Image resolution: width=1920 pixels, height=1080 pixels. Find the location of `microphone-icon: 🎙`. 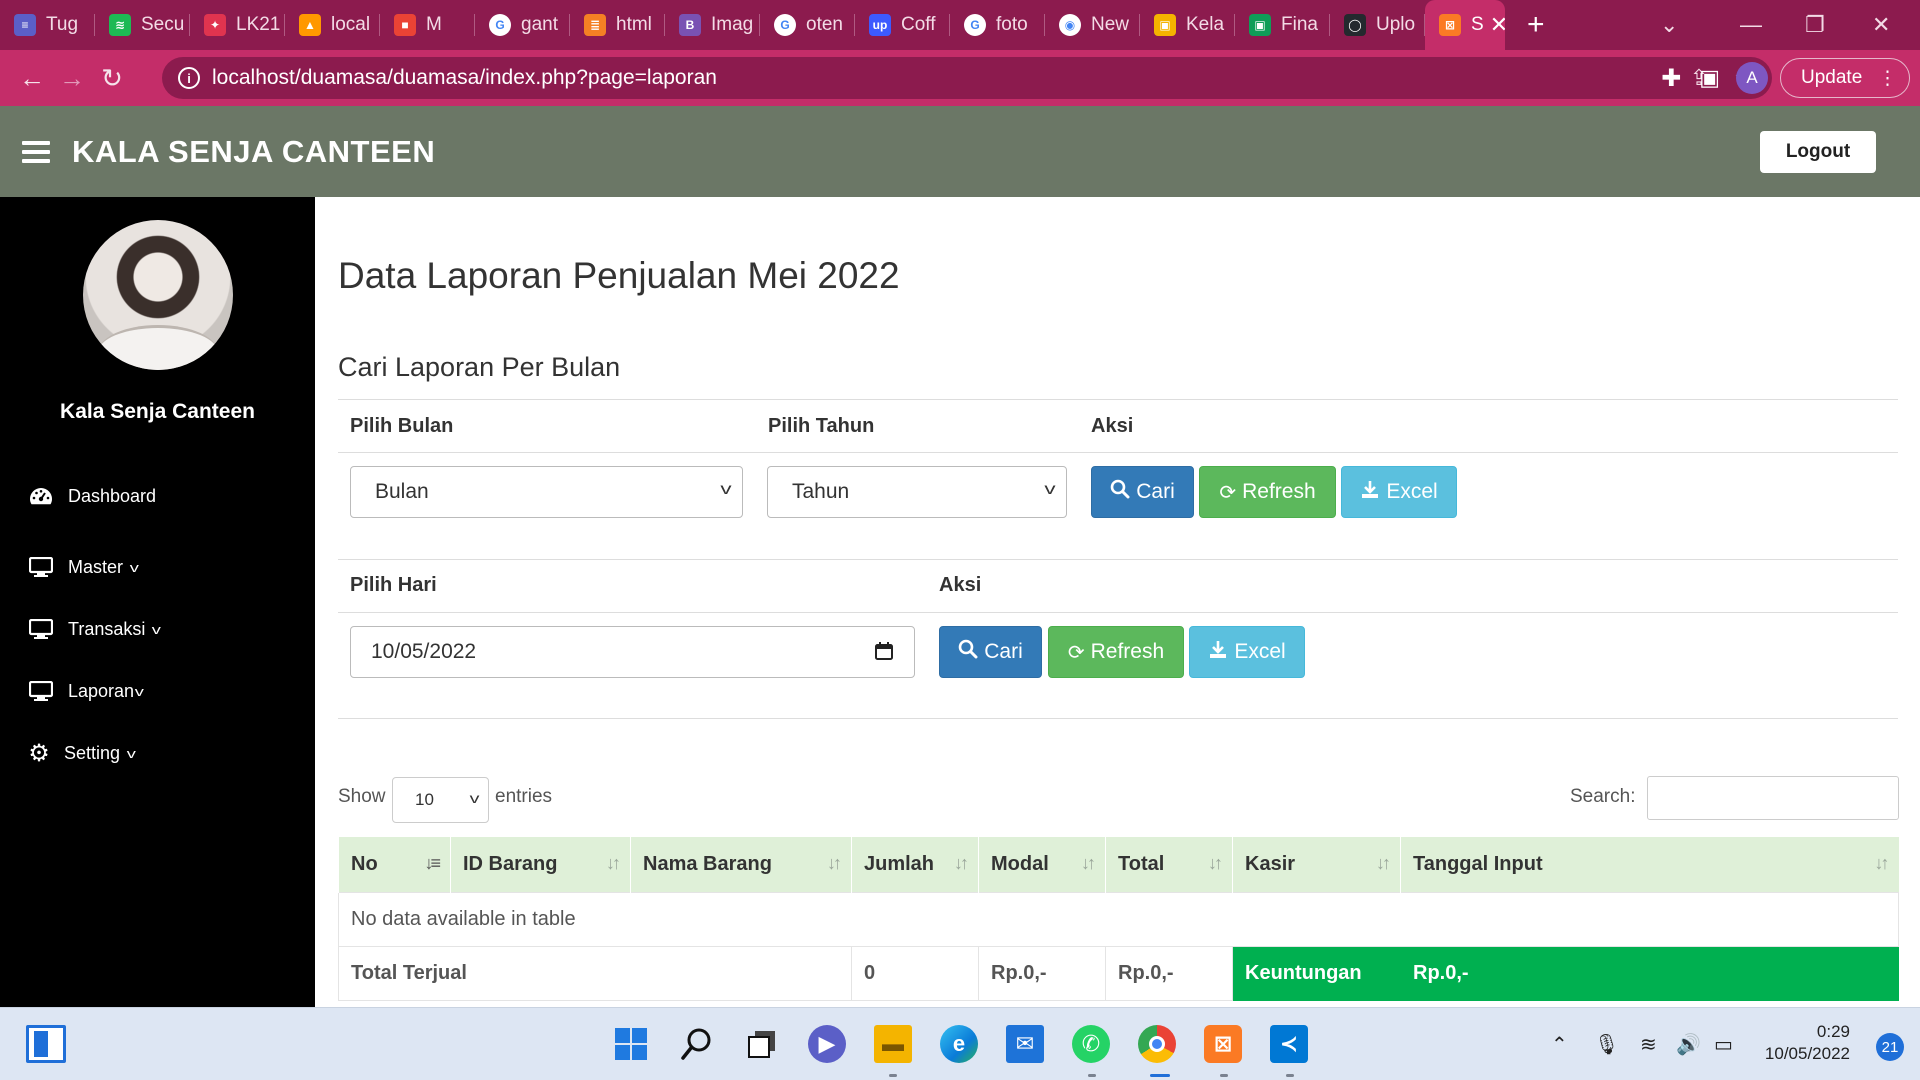

microphone-icon: 🎙 is located at coordinates (1606, 1044).